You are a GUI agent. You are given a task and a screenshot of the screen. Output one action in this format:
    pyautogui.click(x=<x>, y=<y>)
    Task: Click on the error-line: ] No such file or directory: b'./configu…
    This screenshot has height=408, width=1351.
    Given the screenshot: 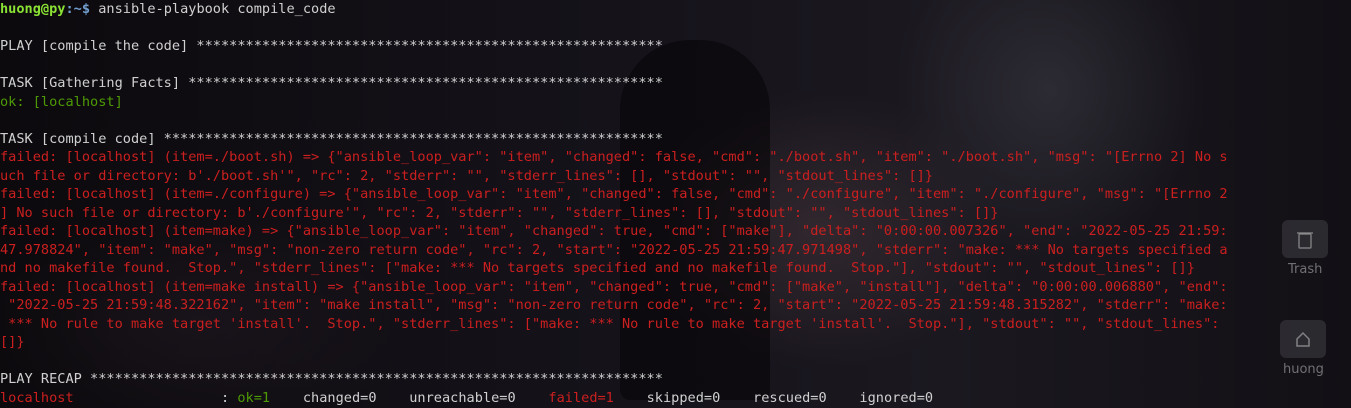 What is the action you would take?
    pyautogui.click(x=499, y=212)
    